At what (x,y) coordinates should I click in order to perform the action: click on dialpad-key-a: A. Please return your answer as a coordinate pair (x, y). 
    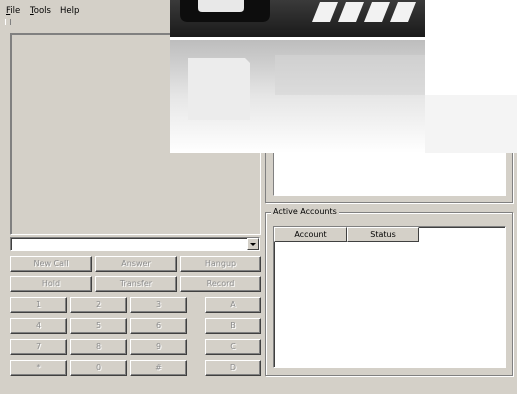
    Looking at the image, I should click on (233, 305).